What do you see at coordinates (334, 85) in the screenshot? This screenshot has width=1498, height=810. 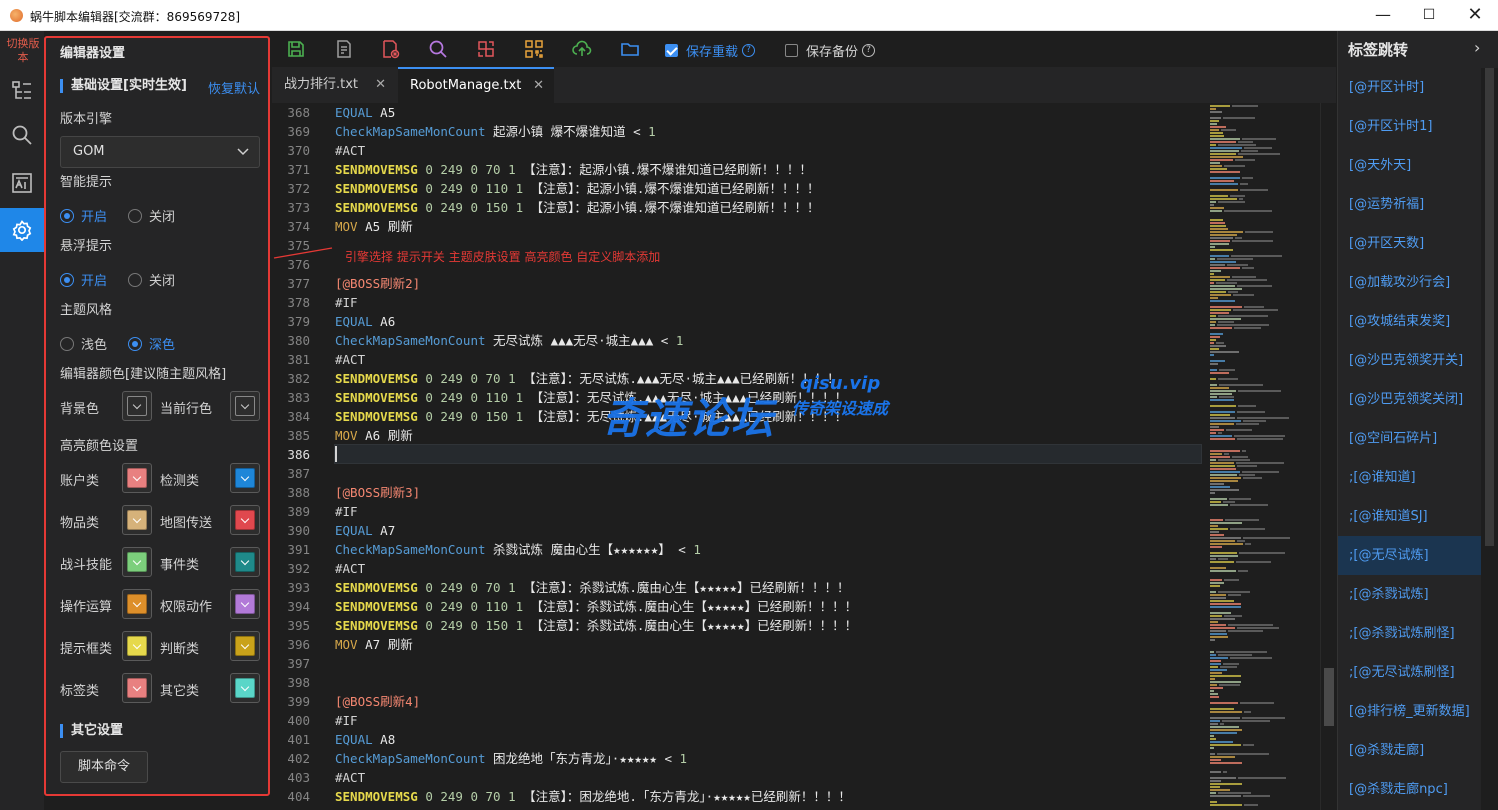 I see `tab-power-ranking: 战力排行.txt ✕` at bounding box center [334, 85].